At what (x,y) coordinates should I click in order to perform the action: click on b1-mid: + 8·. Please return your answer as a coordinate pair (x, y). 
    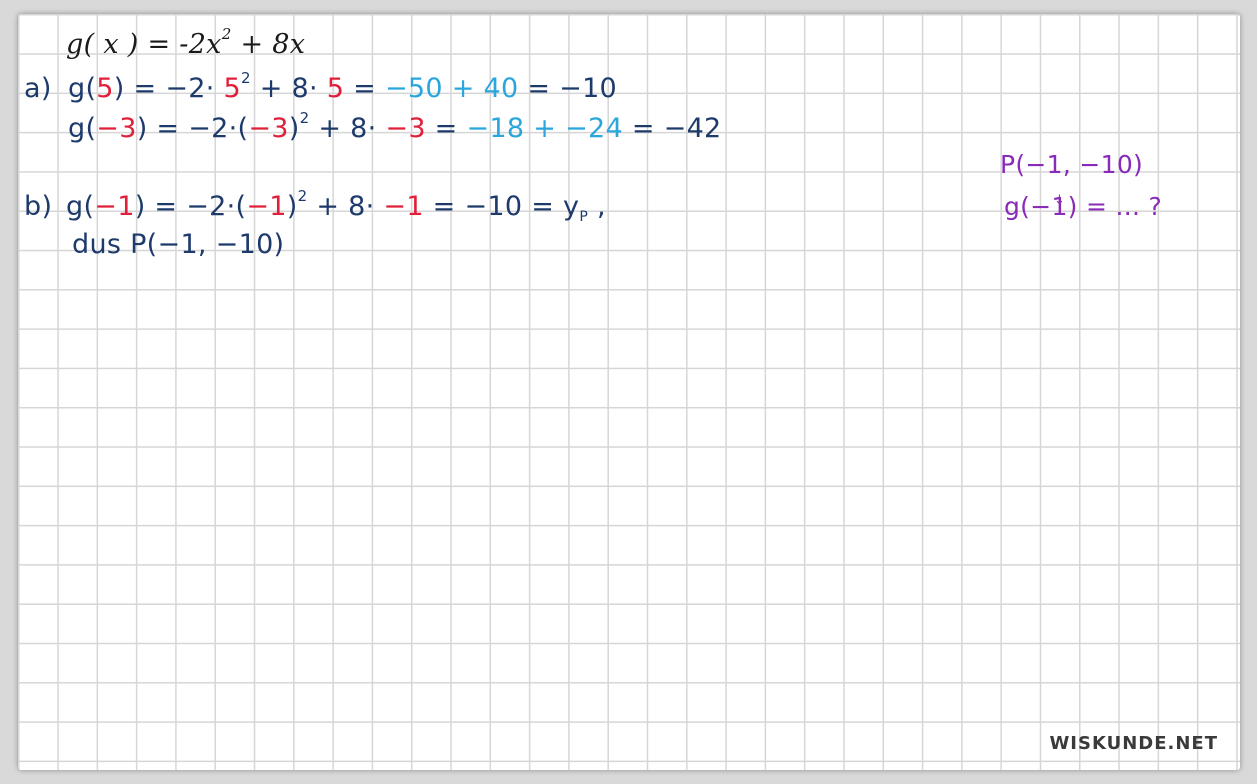
    Looking at the image, I should click on (345, 206).